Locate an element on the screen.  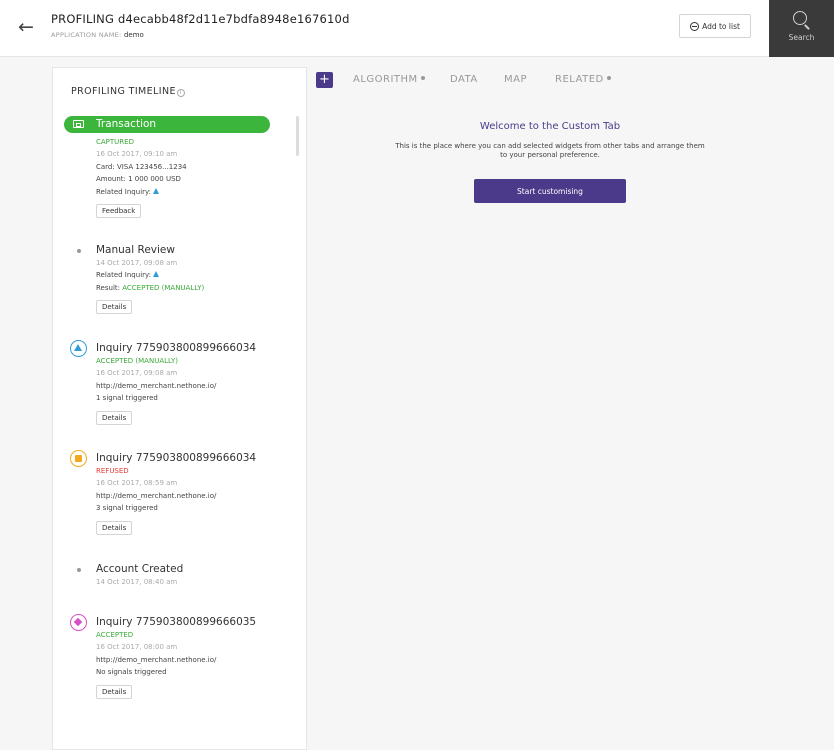
inquiry-3-label: Inquiry 775903800899666035 is located at coordinates (176, 622).